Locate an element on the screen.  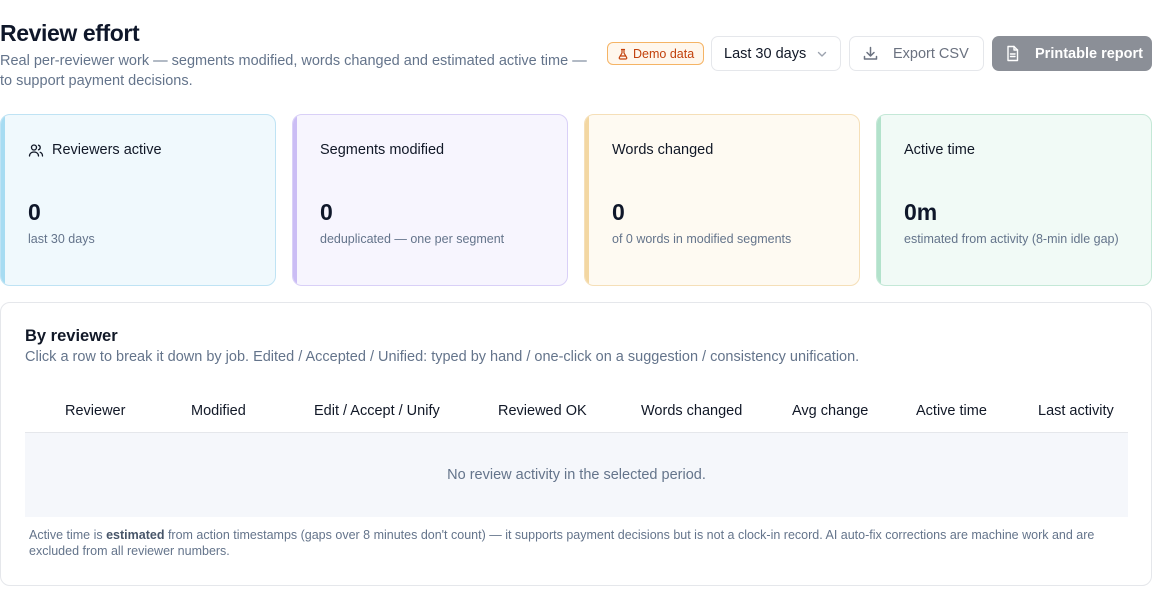
users-icon is located at coordinates (36, 150).